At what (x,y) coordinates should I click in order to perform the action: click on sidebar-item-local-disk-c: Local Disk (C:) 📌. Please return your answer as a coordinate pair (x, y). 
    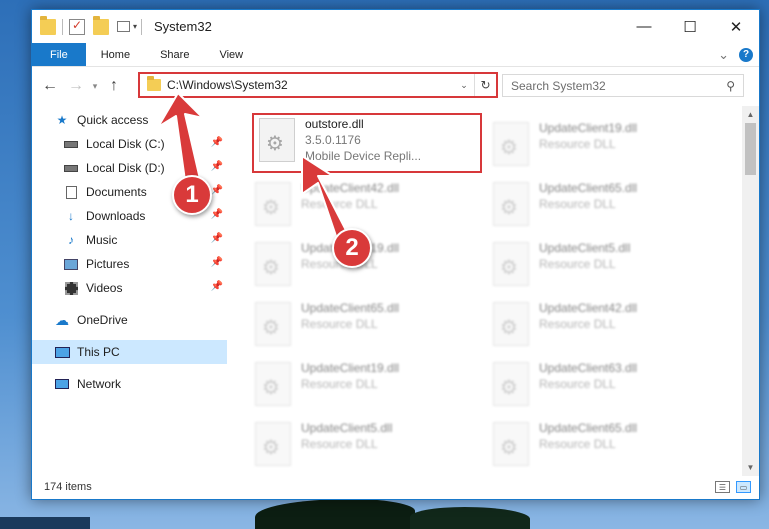
    Looking at the image, I should click on (129, 144).